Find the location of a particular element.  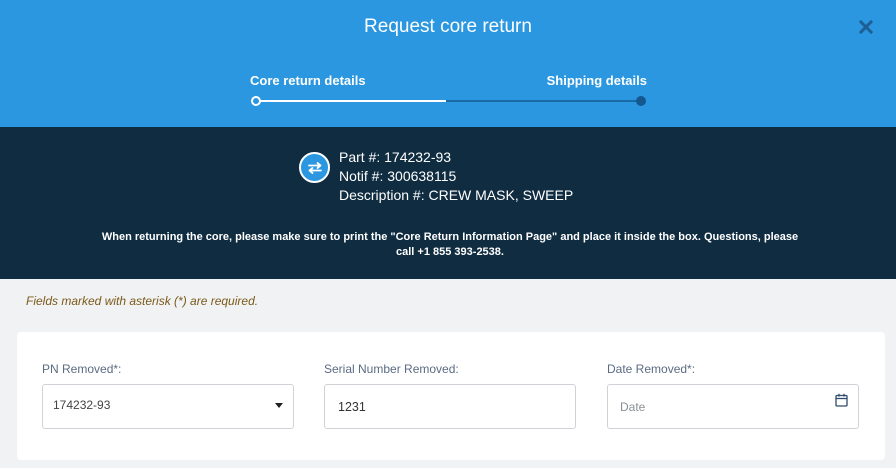

date-placeholder: Date is located at coordinates (633, 407).